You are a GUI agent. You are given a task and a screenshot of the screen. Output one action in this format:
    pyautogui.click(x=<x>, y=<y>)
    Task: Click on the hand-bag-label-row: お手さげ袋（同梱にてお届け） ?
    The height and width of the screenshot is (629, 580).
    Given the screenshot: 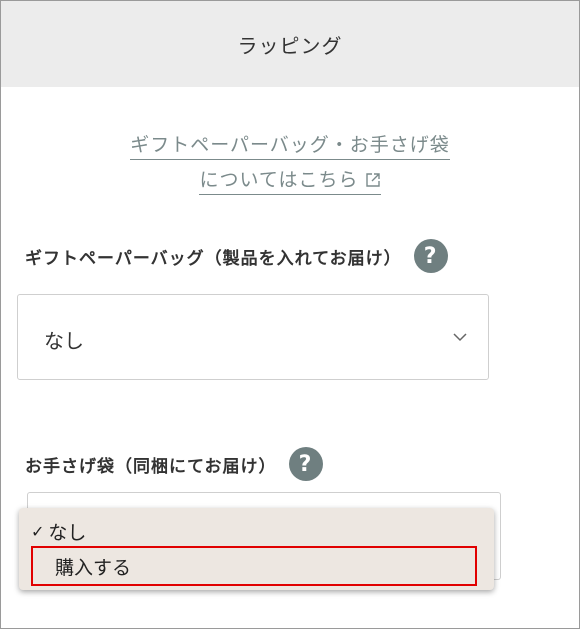 What is the action you would take?
    pyautogui.click(x=174, y=464)
    